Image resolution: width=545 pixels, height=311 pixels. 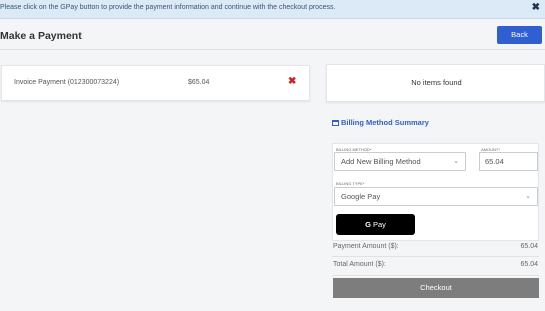 I want to click on billing-method-select: Add New Billing Method ⌄, so click(x=400, y=161).